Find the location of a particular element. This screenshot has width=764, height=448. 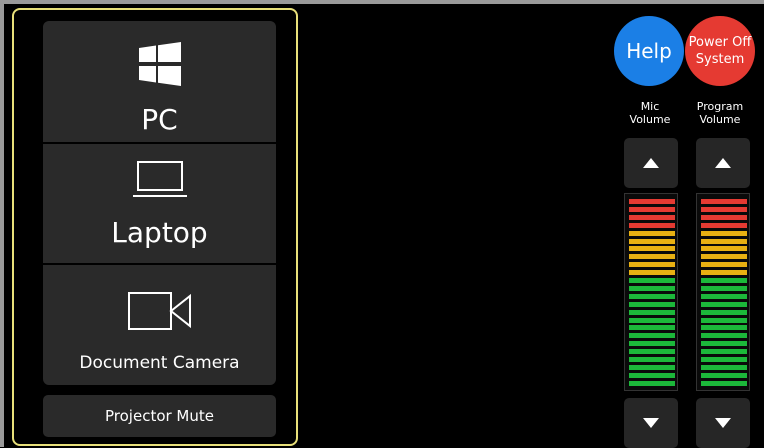

laptop-source-button: Laptop is located at coordinates (159, 203).